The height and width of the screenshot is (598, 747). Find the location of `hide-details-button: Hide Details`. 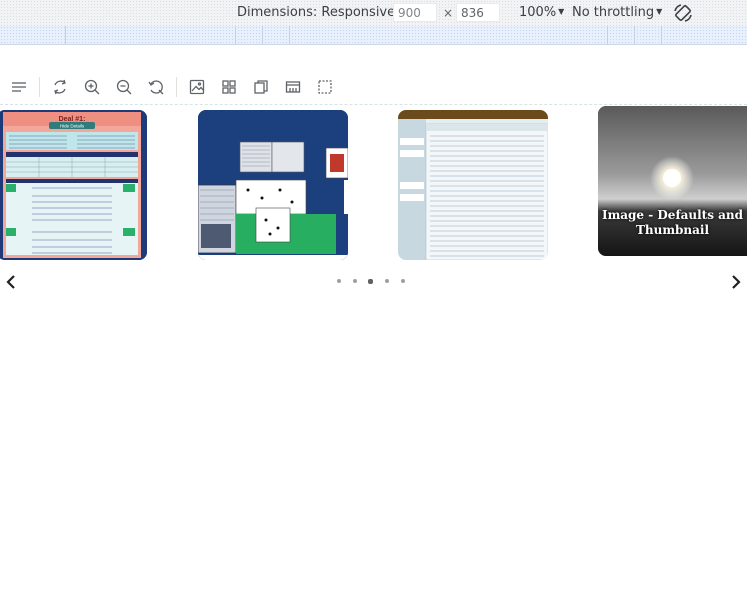

hide-details-button: Hide Details is located at coordinates (72, 126).